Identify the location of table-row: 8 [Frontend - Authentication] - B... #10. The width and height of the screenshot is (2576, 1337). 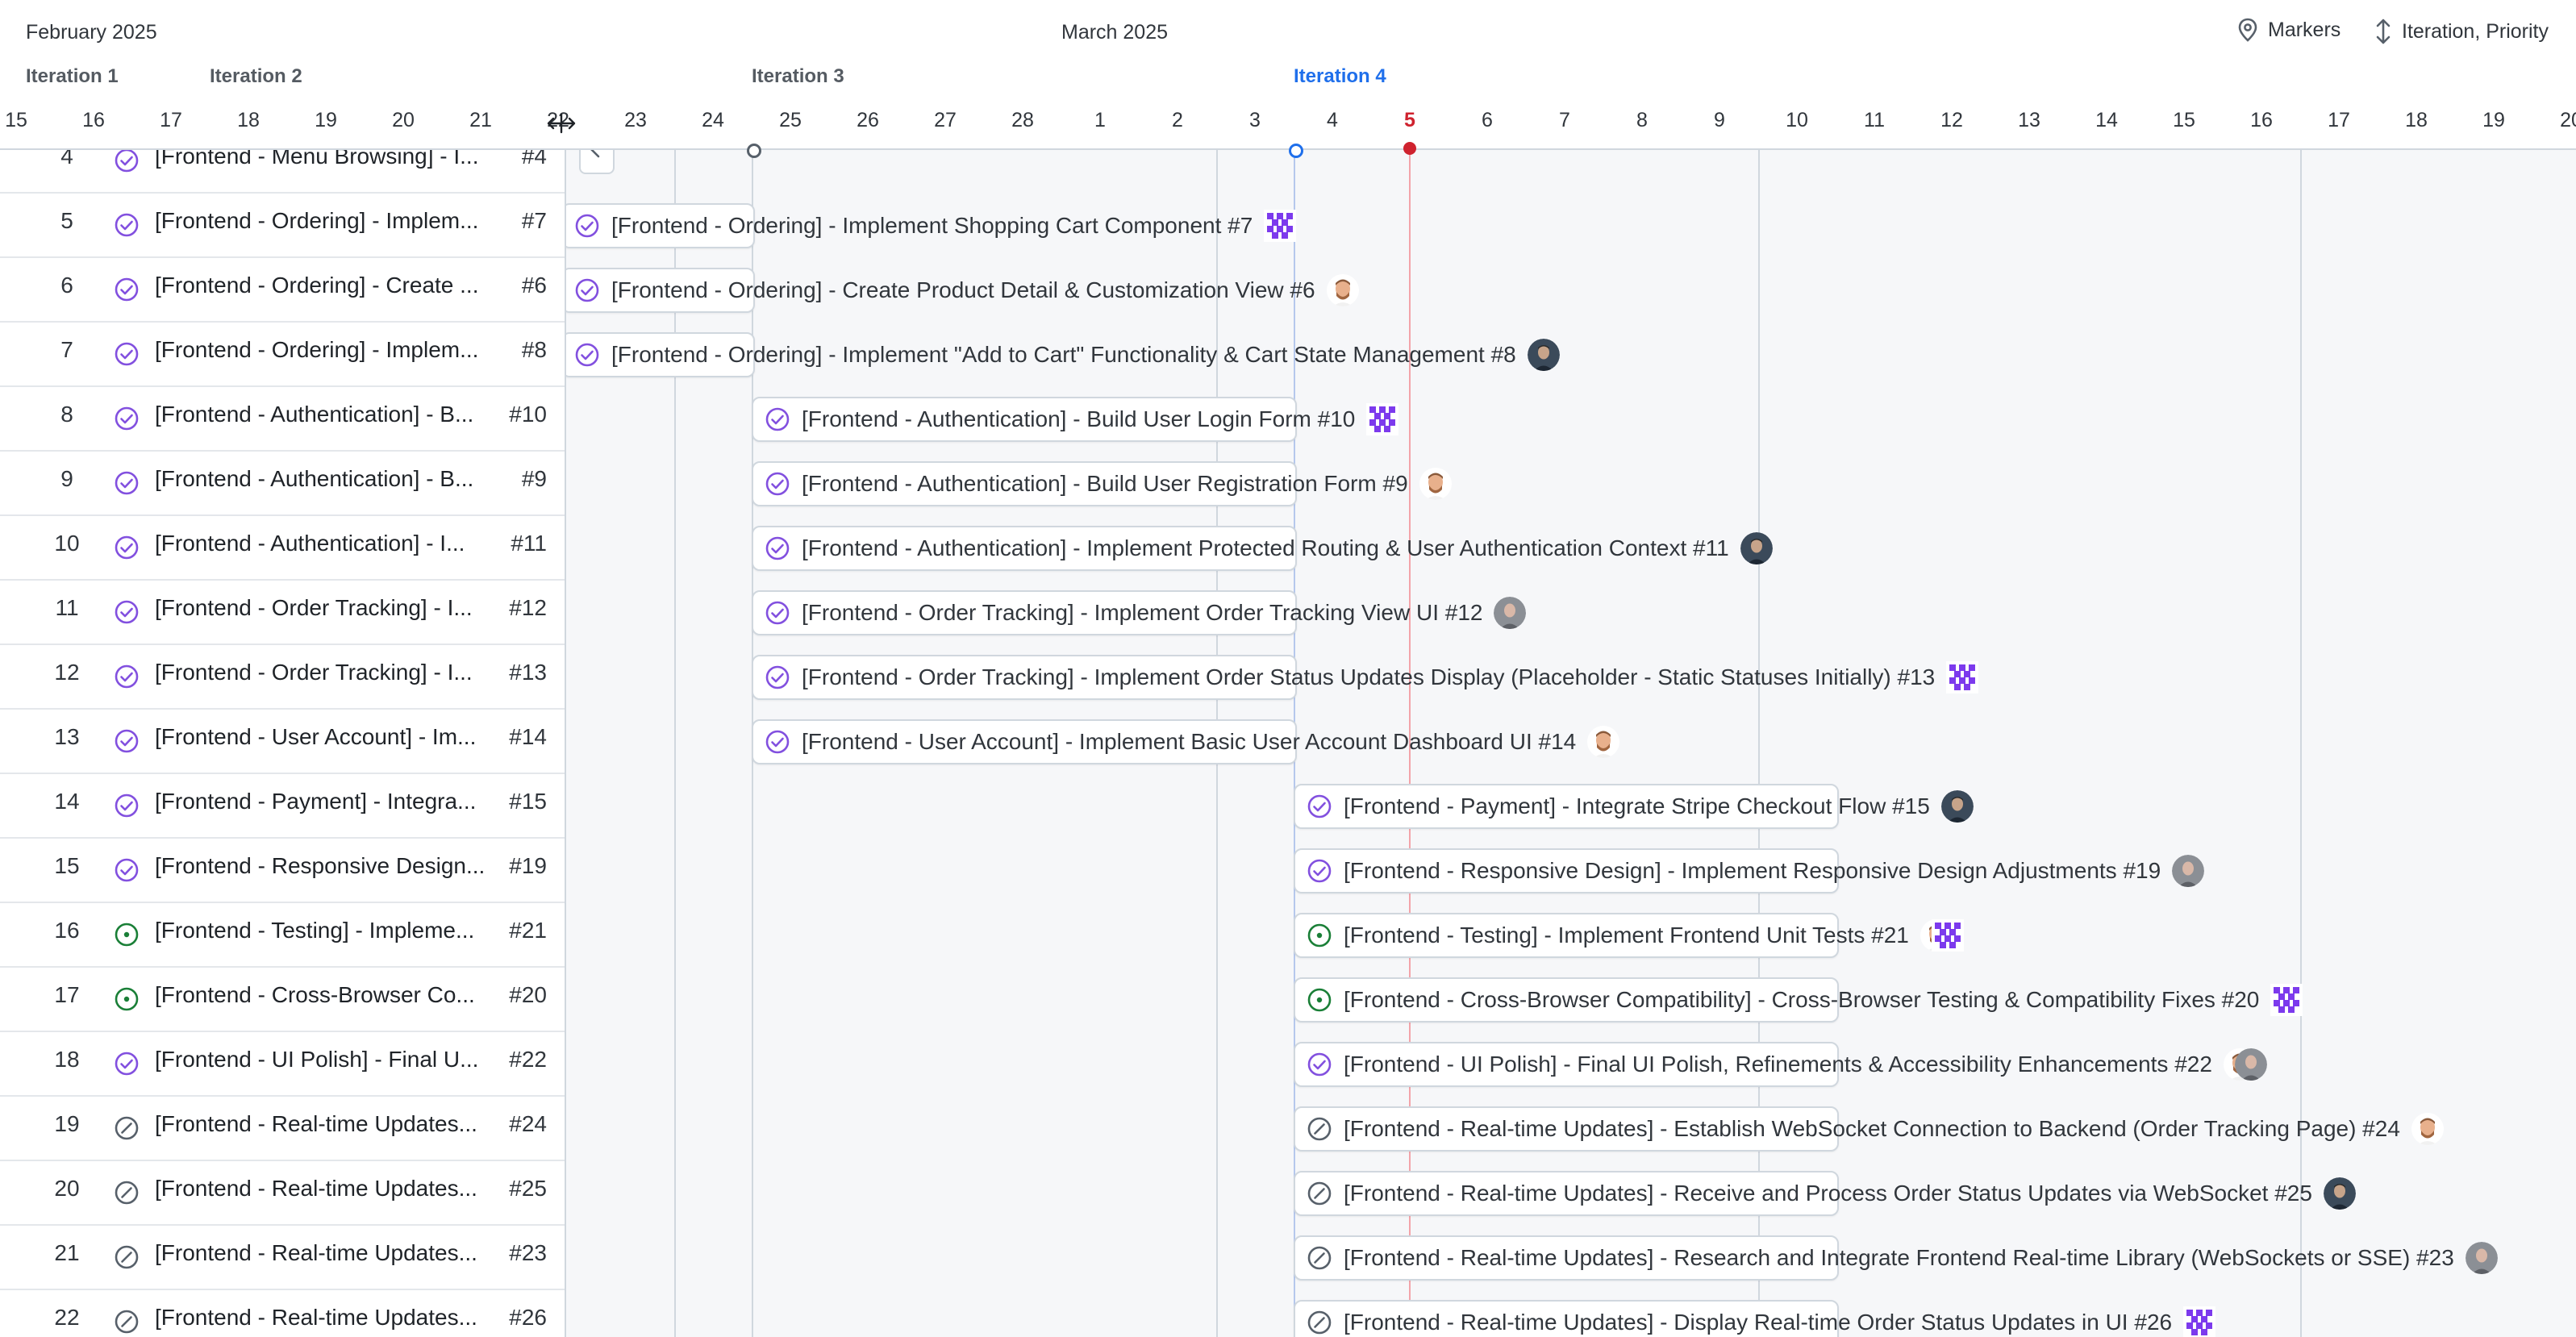
(282, 419).